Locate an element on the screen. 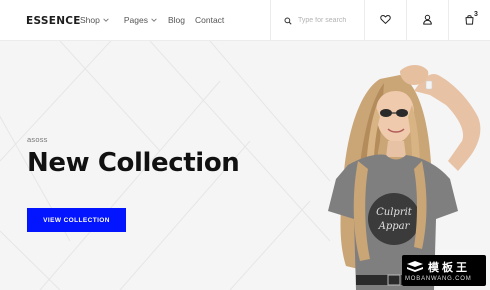  nav-item-label: Blog is located at coordinates (176, 20).